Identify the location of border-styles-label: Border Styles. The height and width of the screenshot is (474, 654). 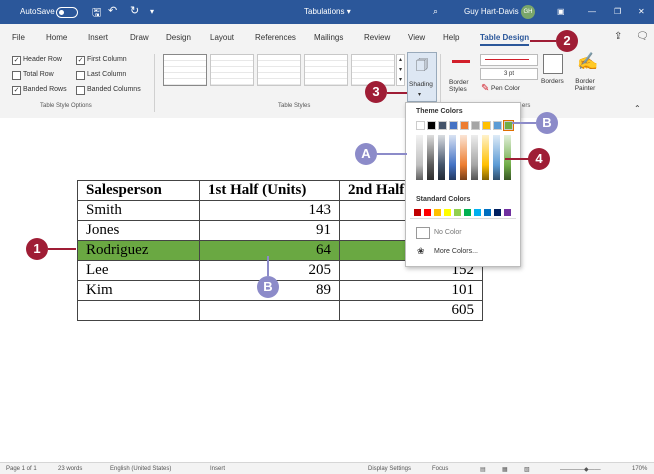
(463, 86).